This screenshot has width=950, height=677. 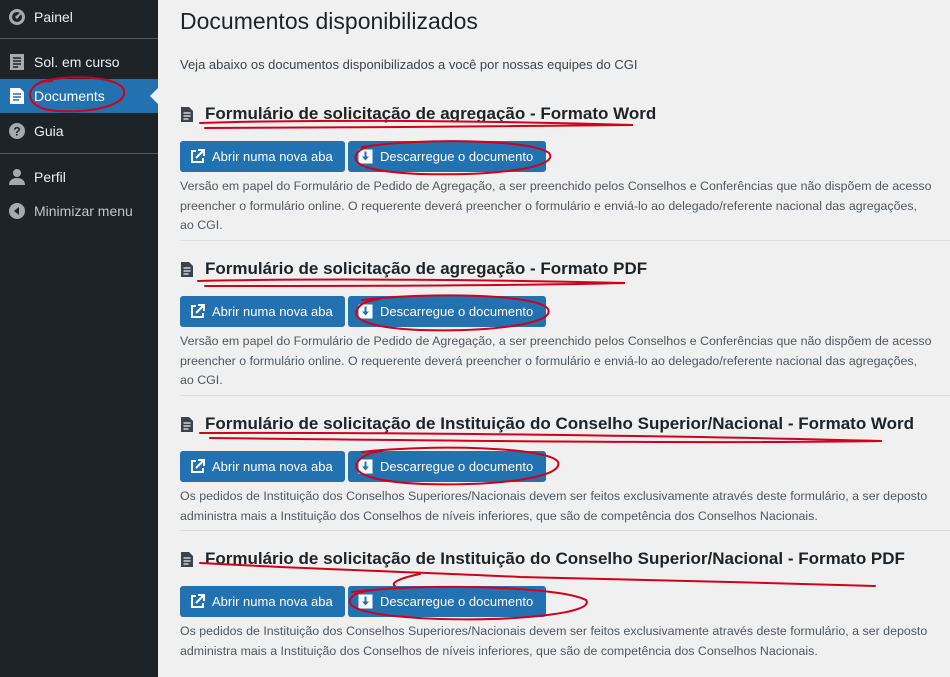 What do you see at coordinates (69, 96) in the screenshot?
I see `sidebar-item-label: Documents` at bounding box center [69, 96].